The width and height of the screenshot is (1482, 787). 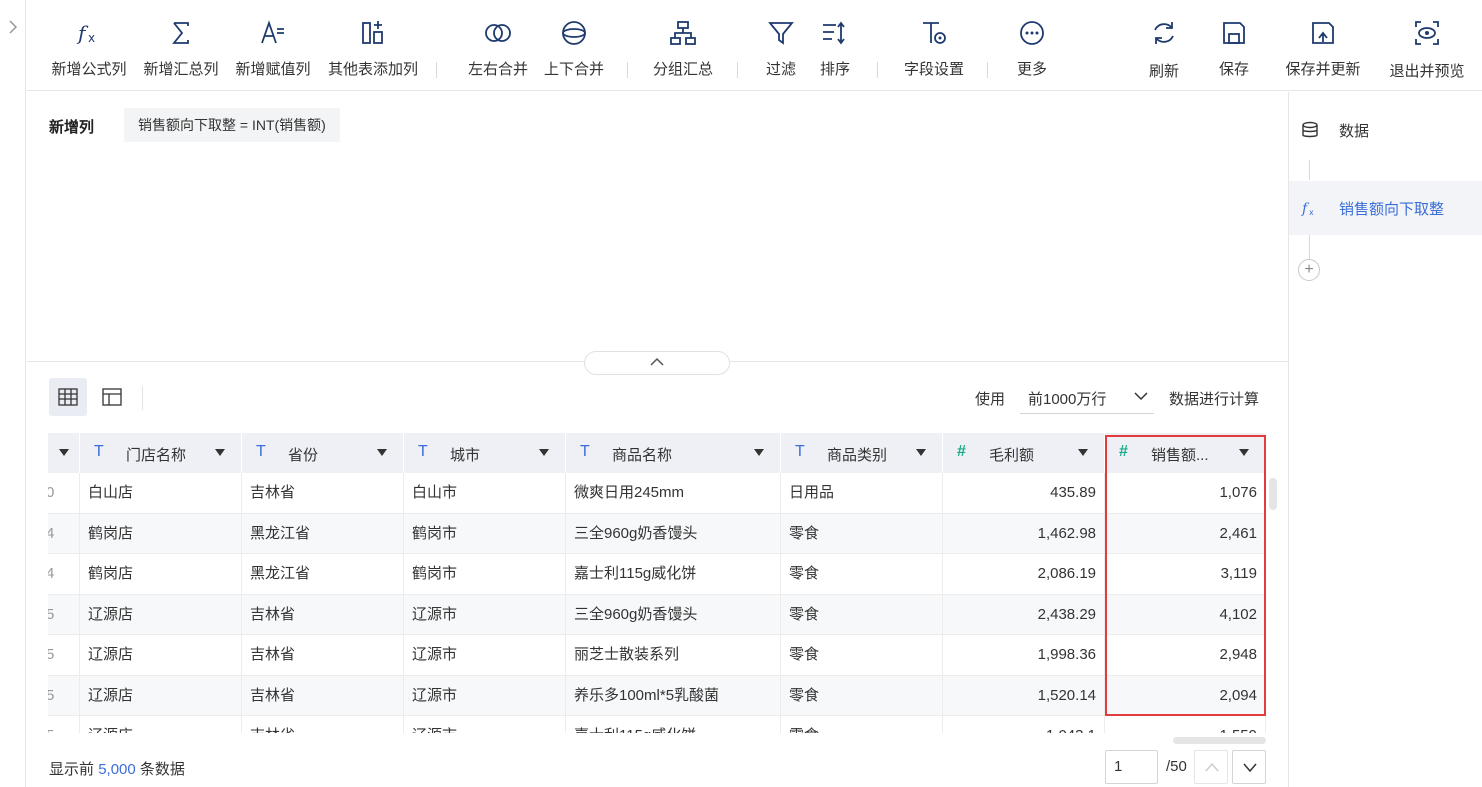 I want to click on table-row: 5辽源店吉林省辽源市三全960g奶香馒头零食2,438.294,102, so click(x=657, y=614).